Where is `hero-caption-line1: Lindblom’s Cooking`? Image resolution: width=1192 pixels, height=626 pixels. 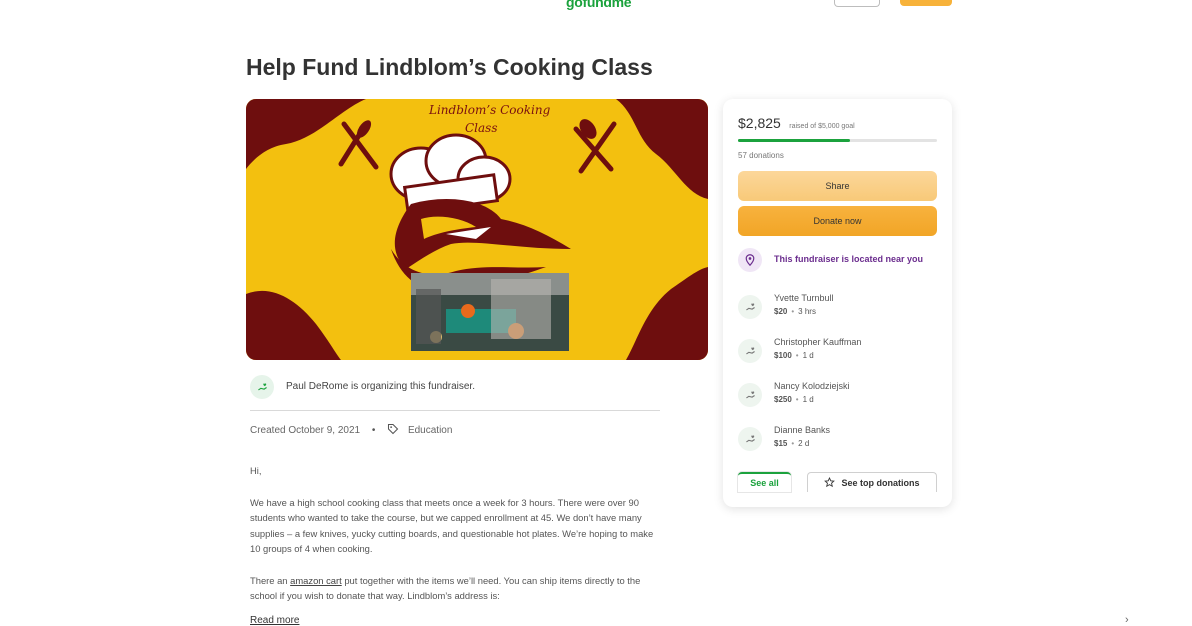
hero-caption-line1: Lindblom’s Cooking is located at coordinates (490, 110).